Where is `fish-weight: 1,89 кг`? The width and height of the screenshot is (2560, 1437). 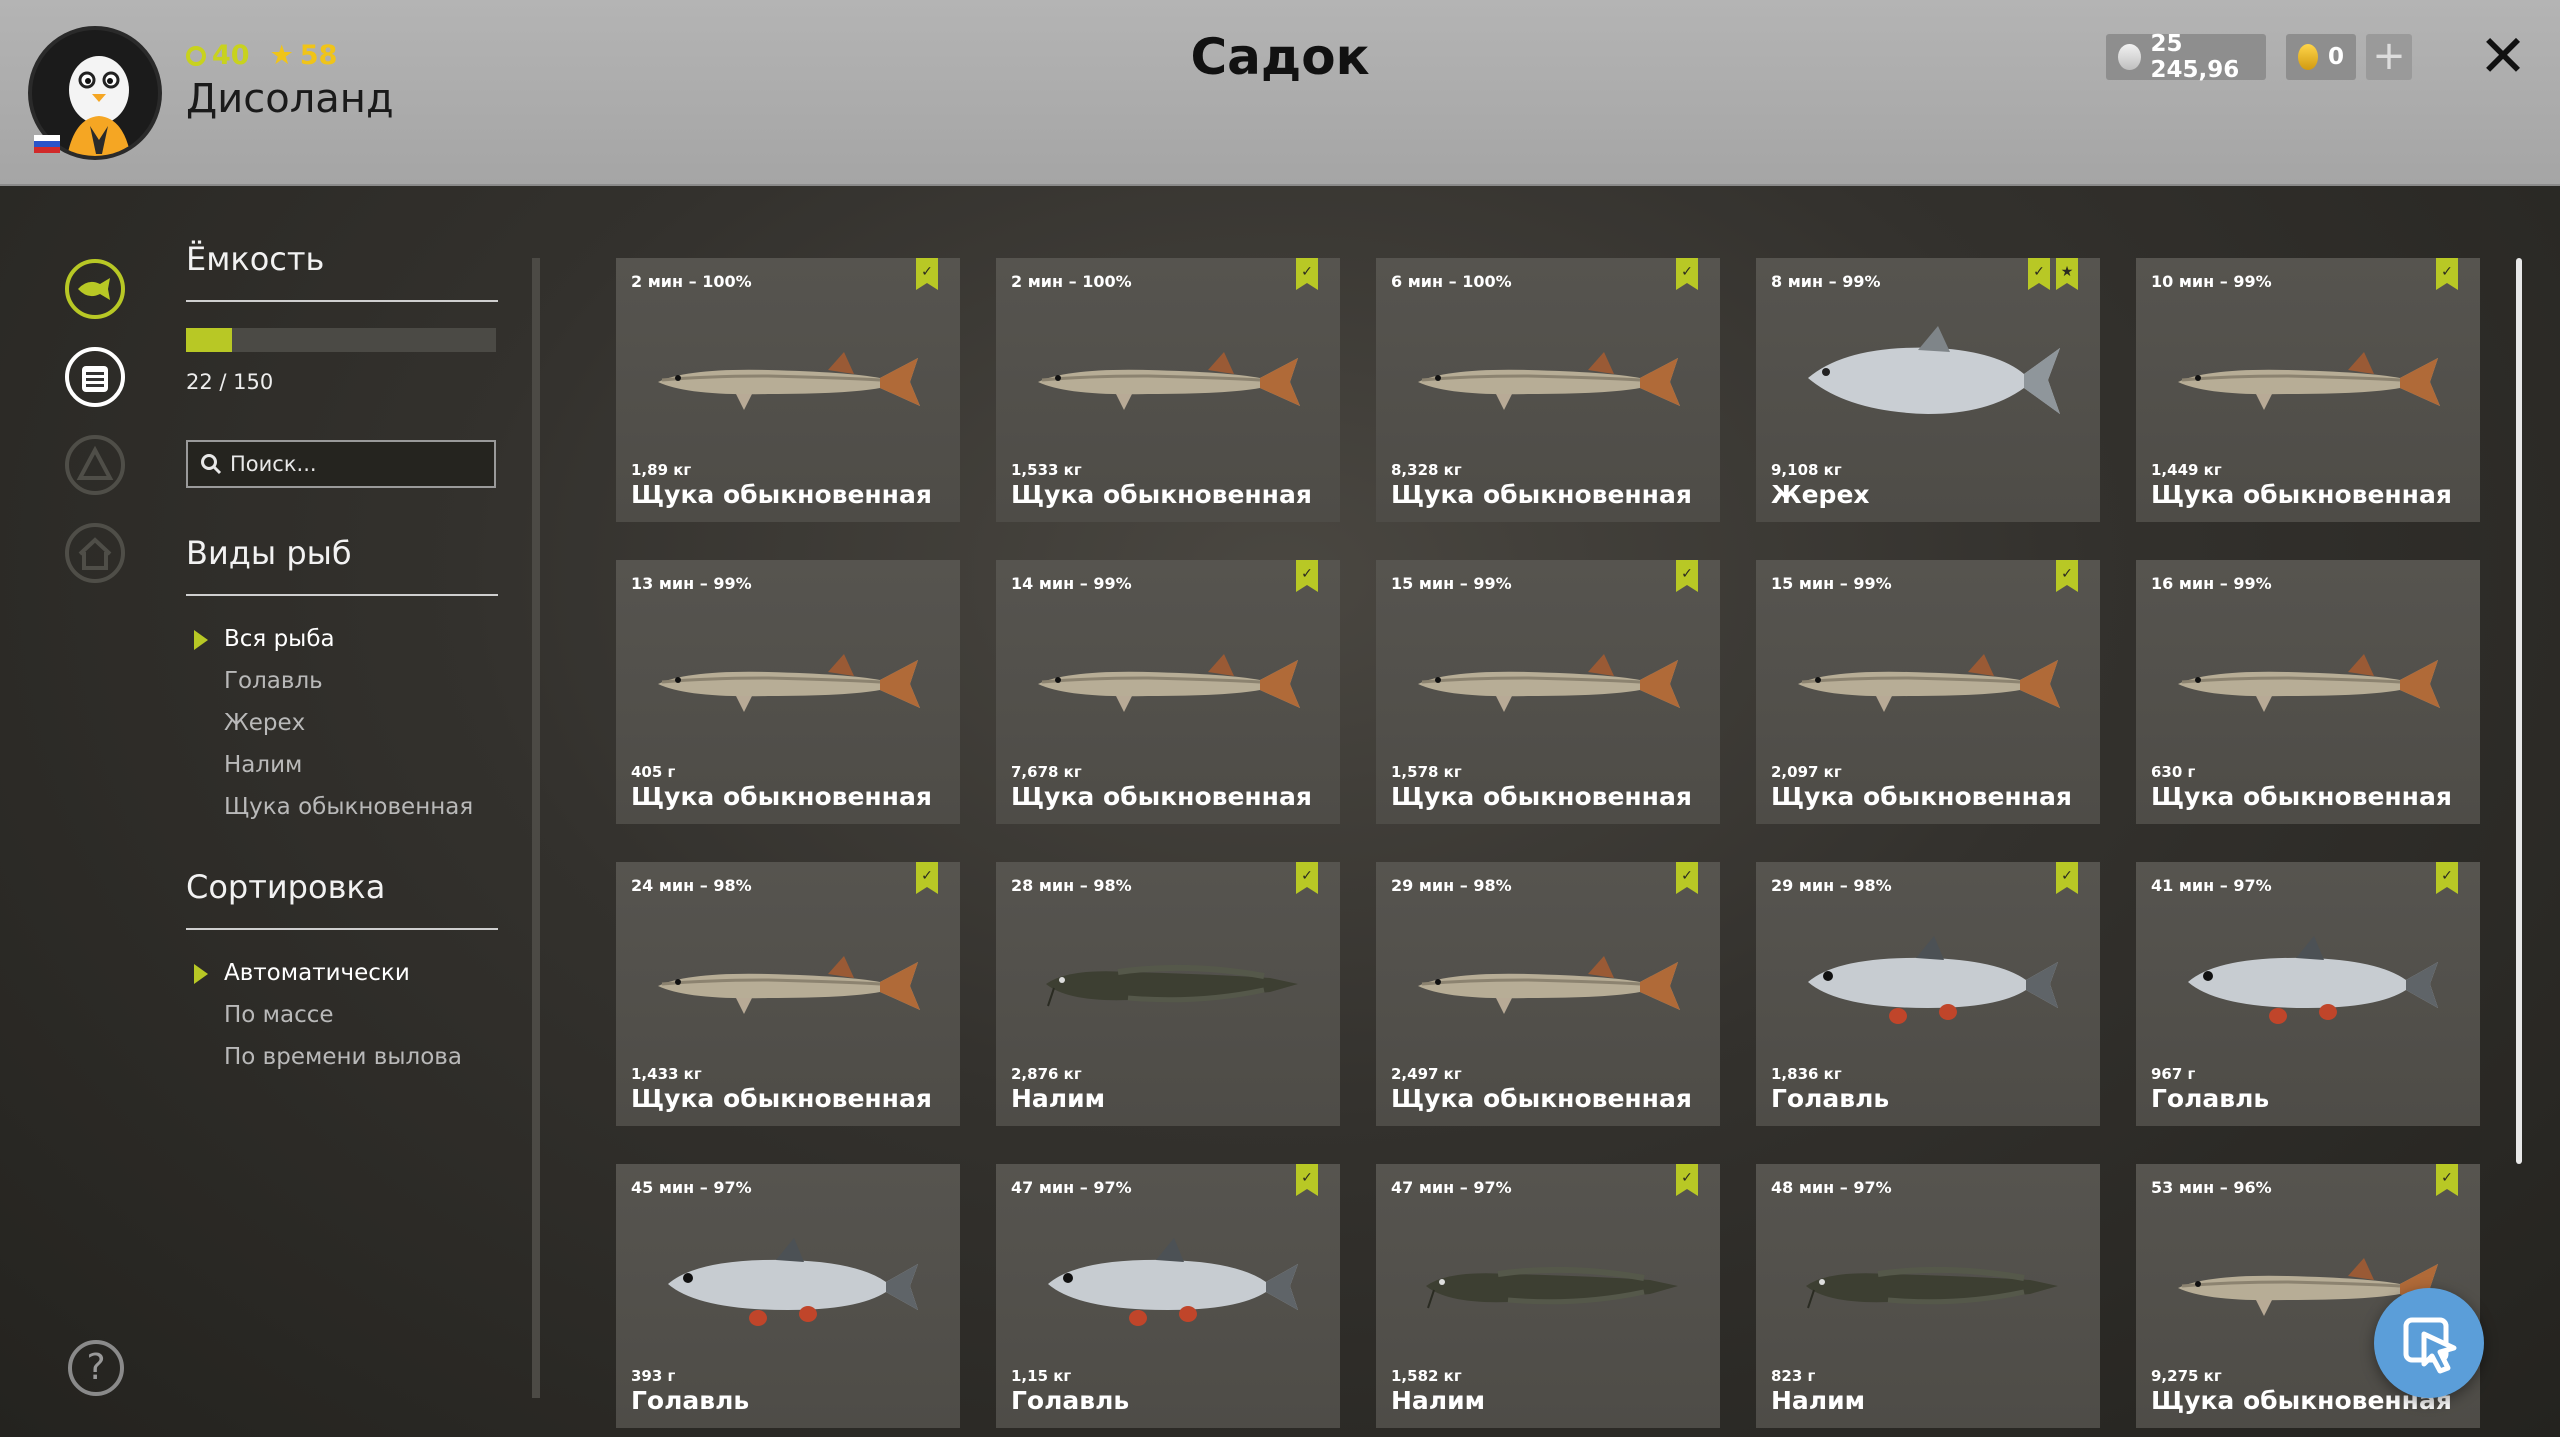
fish-weight: 1,89 кг is located at coordinates (661, 470).